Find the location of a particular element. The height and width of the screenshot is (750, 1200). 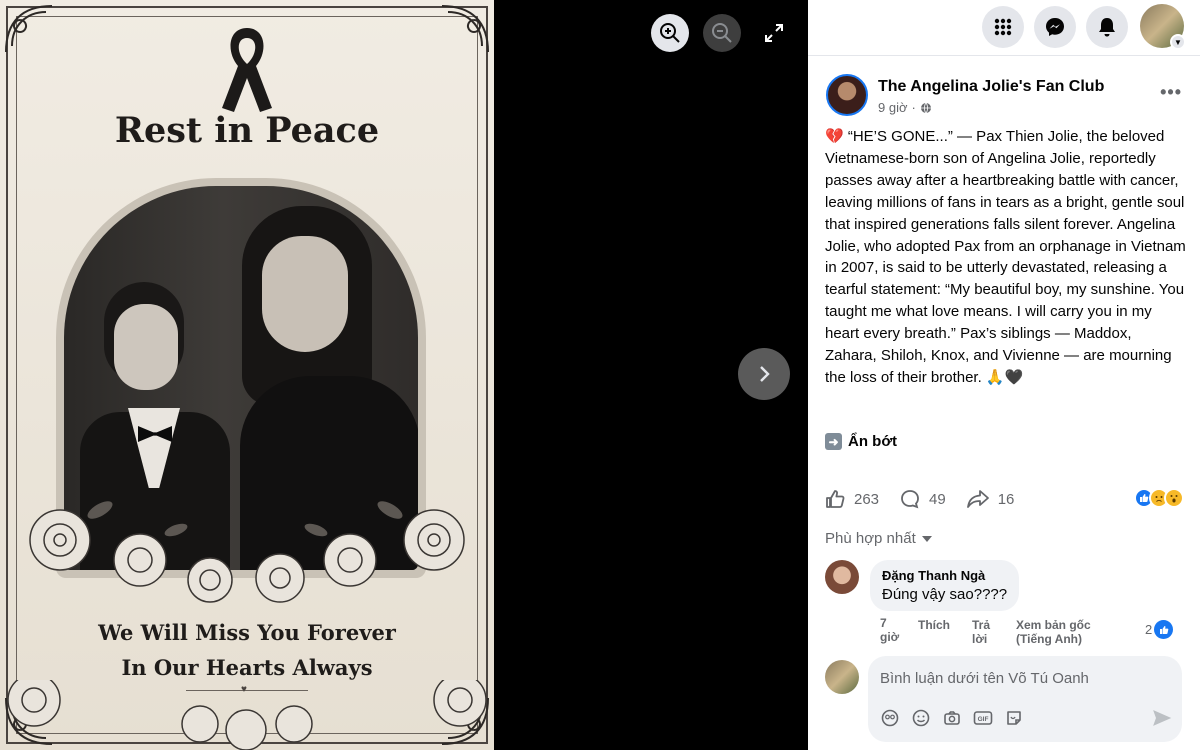

avatar-sticker-button is located at coordinates (890, 718).